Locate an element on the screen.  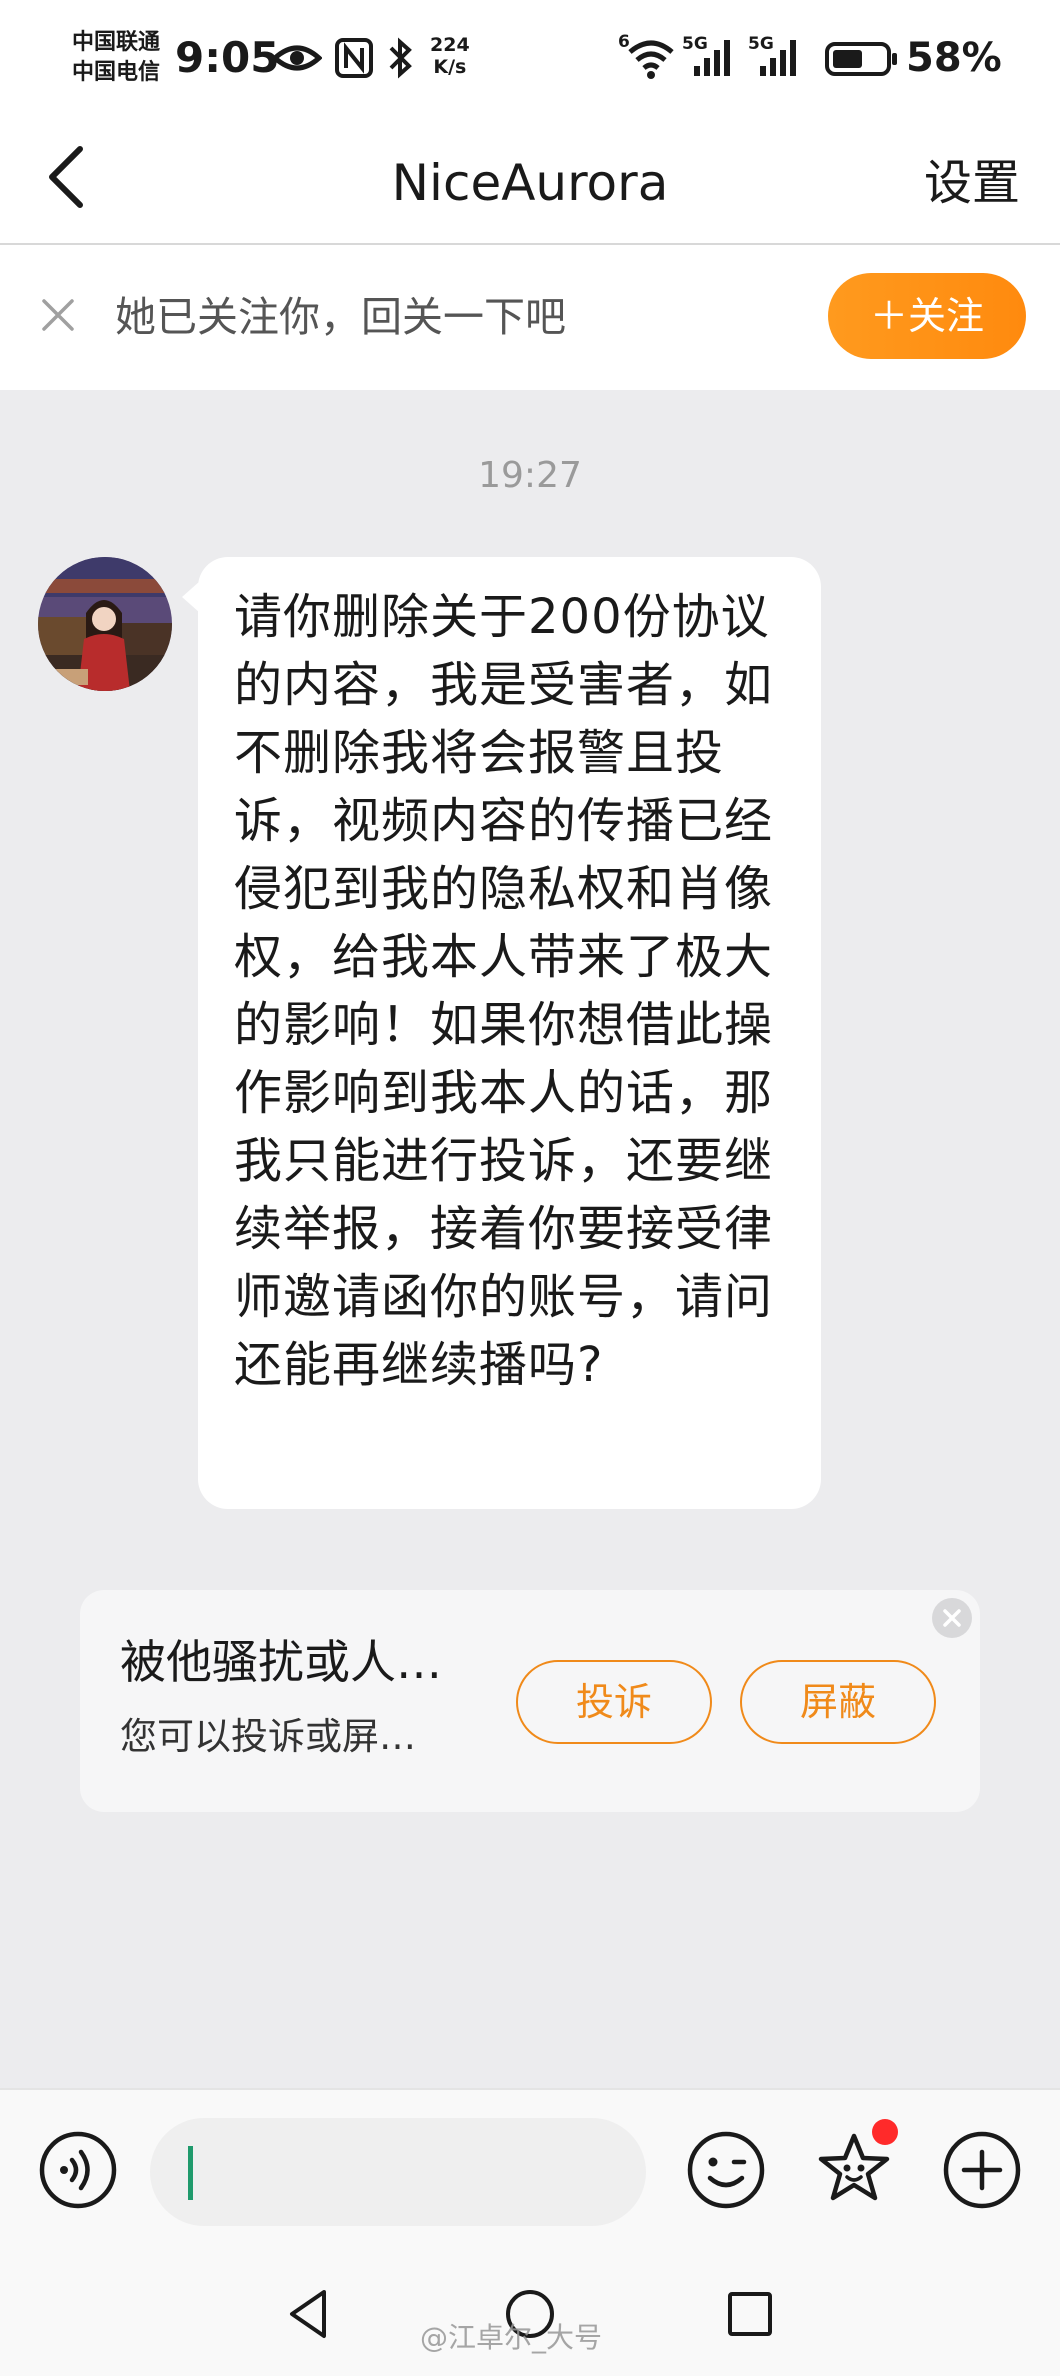
follow-back-banner: 她已关注你，回关一下吧 ＋关注 is located at coordinates (530, 317).